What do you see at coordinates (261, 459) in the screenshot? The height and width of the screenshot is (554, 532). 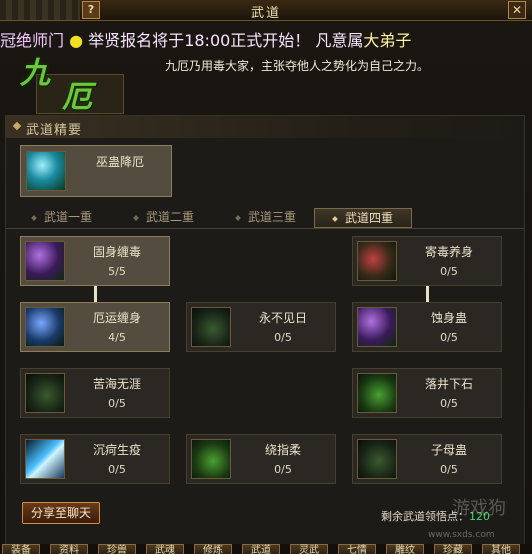 I see `skill-raozhirou: 绕指柔 0/5` at bounding box center [261, 459].